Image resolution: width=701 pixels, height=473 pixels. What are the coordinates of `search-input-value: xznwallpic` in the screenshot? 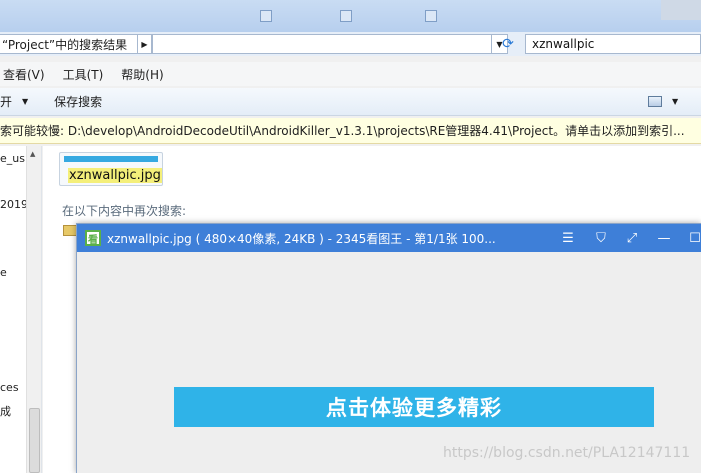 It's located at (563, 44).